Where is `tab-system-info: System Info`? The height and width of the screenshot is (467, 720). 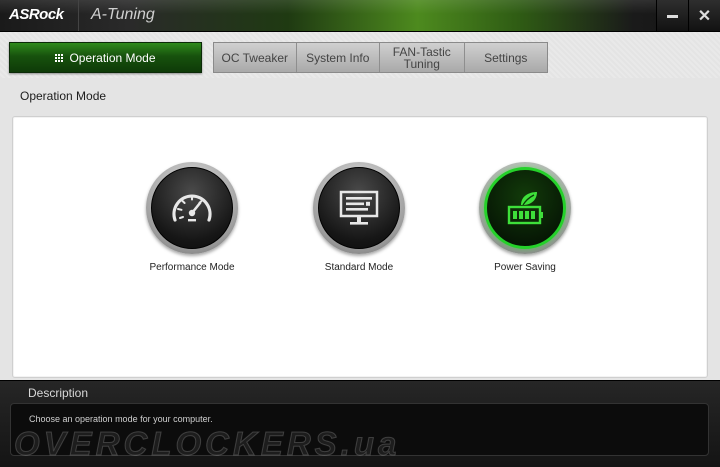
tab-system-info: System Info is located at coordinates (338, 57).